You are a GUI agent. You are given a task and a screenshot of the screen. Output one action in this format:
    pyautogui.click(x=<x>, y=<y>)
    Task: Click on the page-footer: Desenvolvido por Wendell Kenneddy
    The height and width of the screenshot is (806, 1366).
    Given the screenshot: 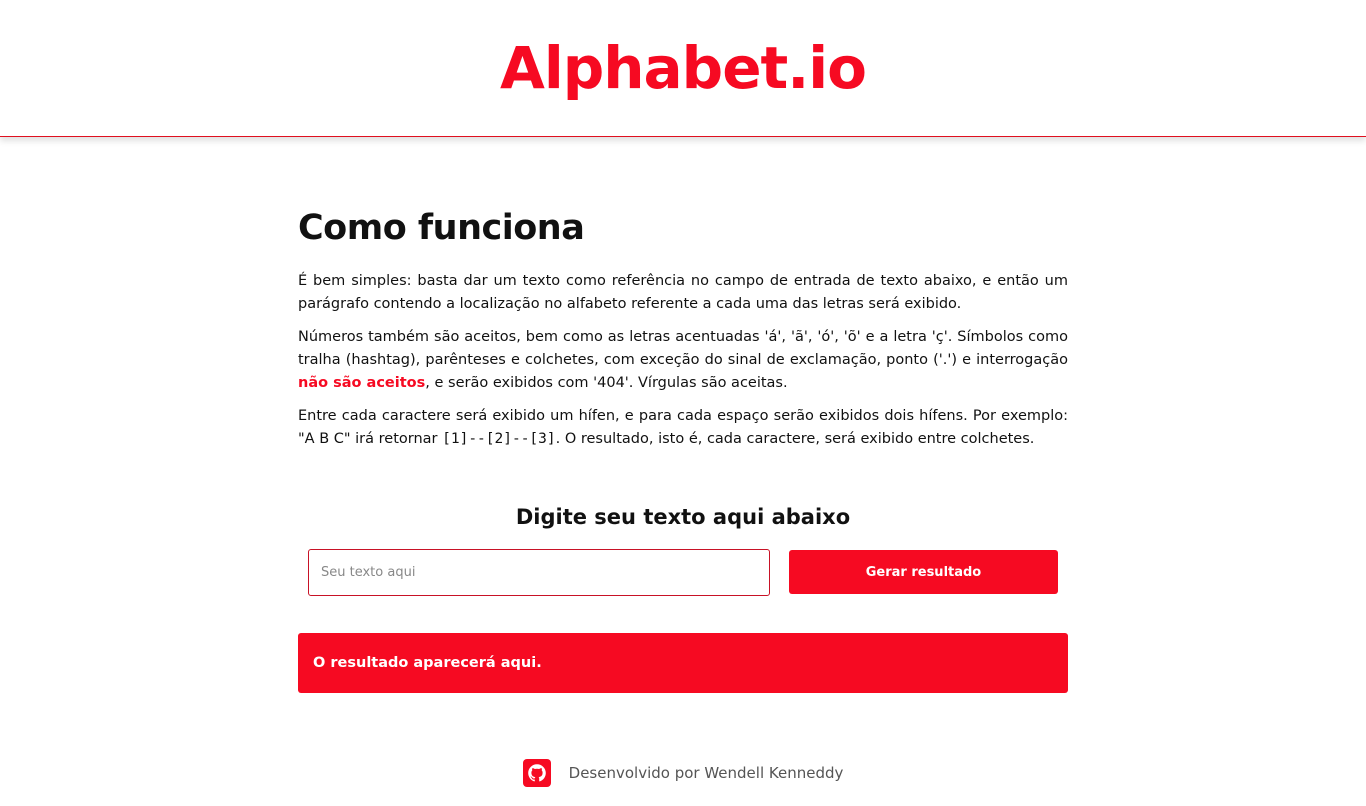 What is the action you would take?
    pyautogui.click(x=683, y=773)
    